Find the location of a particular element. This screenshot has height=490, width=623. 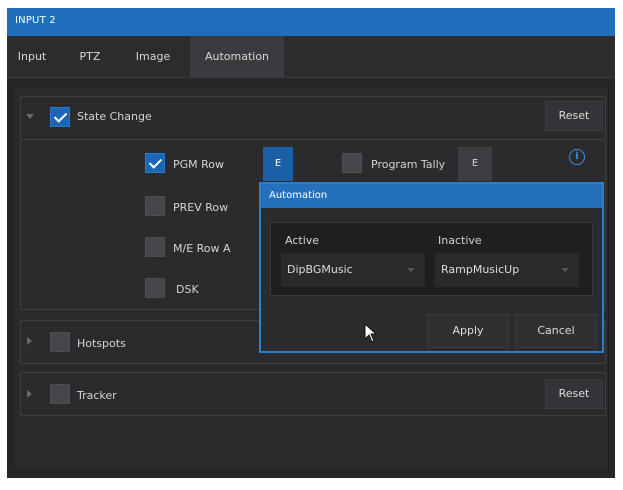

state-change-label: State Change is located at coordinates (114, 116).